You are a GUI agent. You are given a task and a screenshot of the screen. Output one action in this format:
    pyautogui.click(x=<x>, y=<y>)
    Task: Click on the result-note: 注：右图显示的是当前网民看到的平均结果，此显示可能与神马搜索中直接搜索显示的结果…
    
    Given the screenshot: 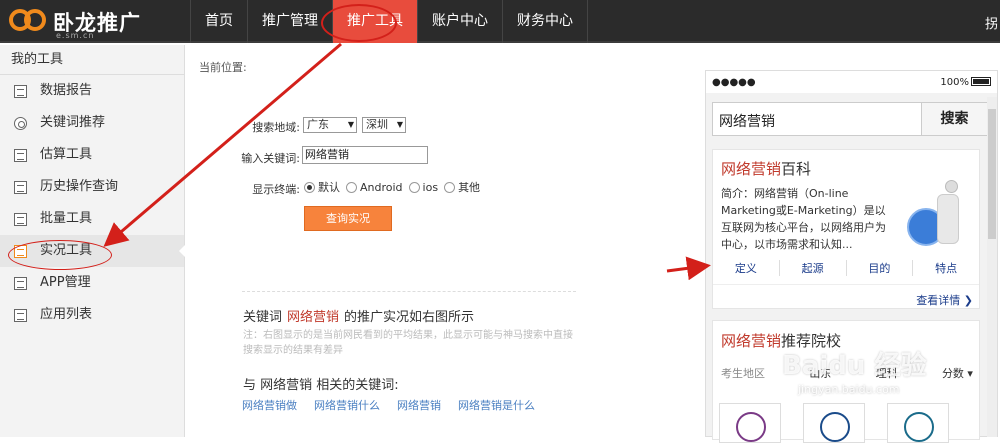 What is the action you would take?
    pyautogui.click(x=408, y=343)
    